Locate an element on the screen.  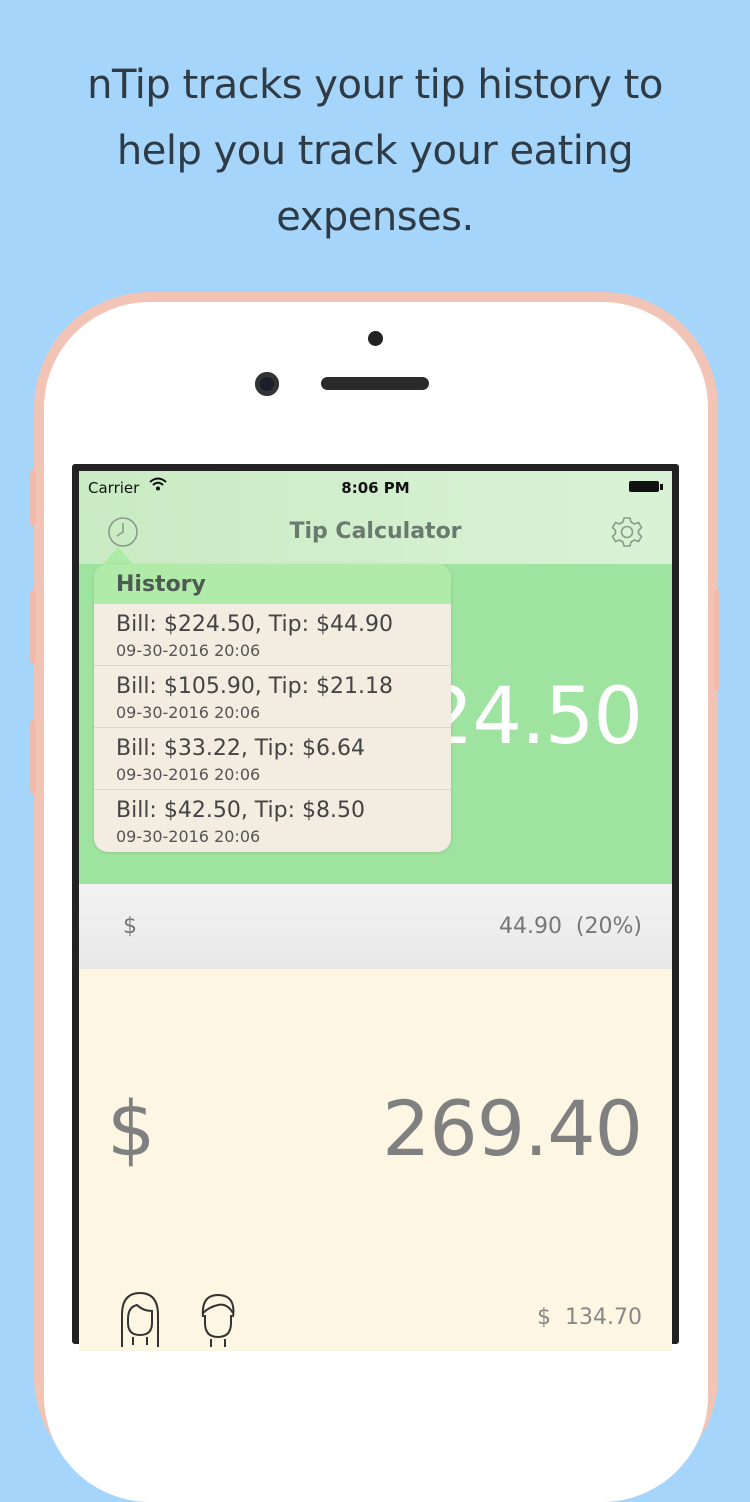
battery-icon is located at coordinates (644, 486).